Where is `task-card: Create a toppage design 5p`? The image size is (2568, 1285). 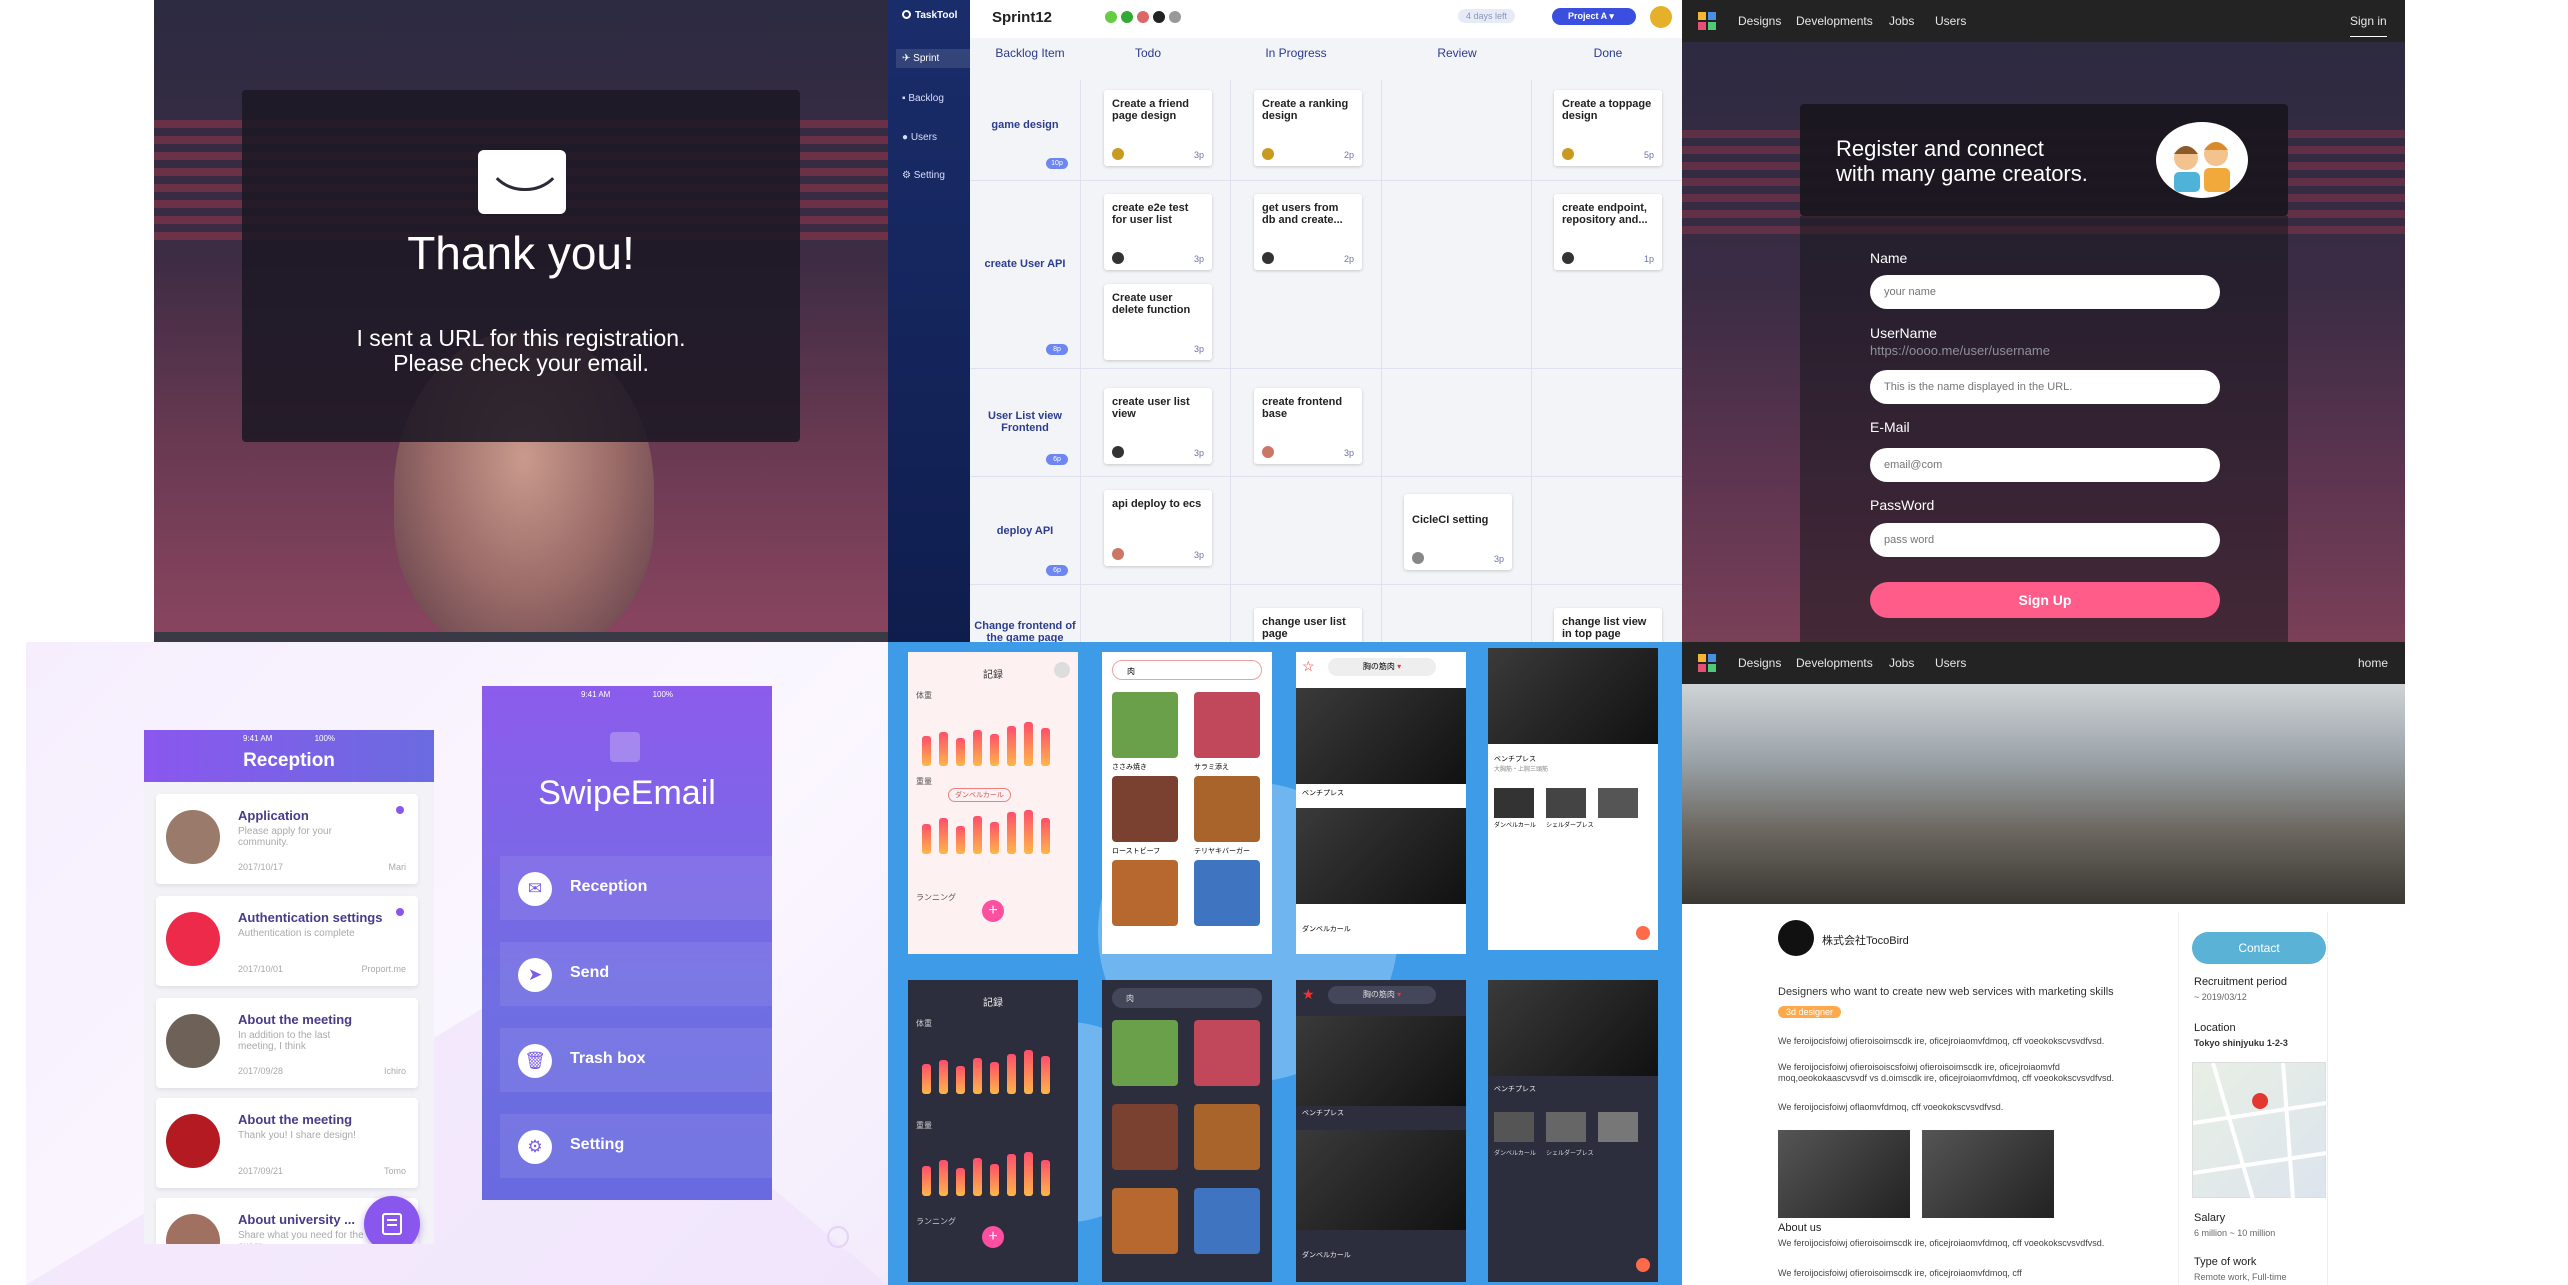
task-card: Create a toppage design 5p is located at coordinates (1608, 128).